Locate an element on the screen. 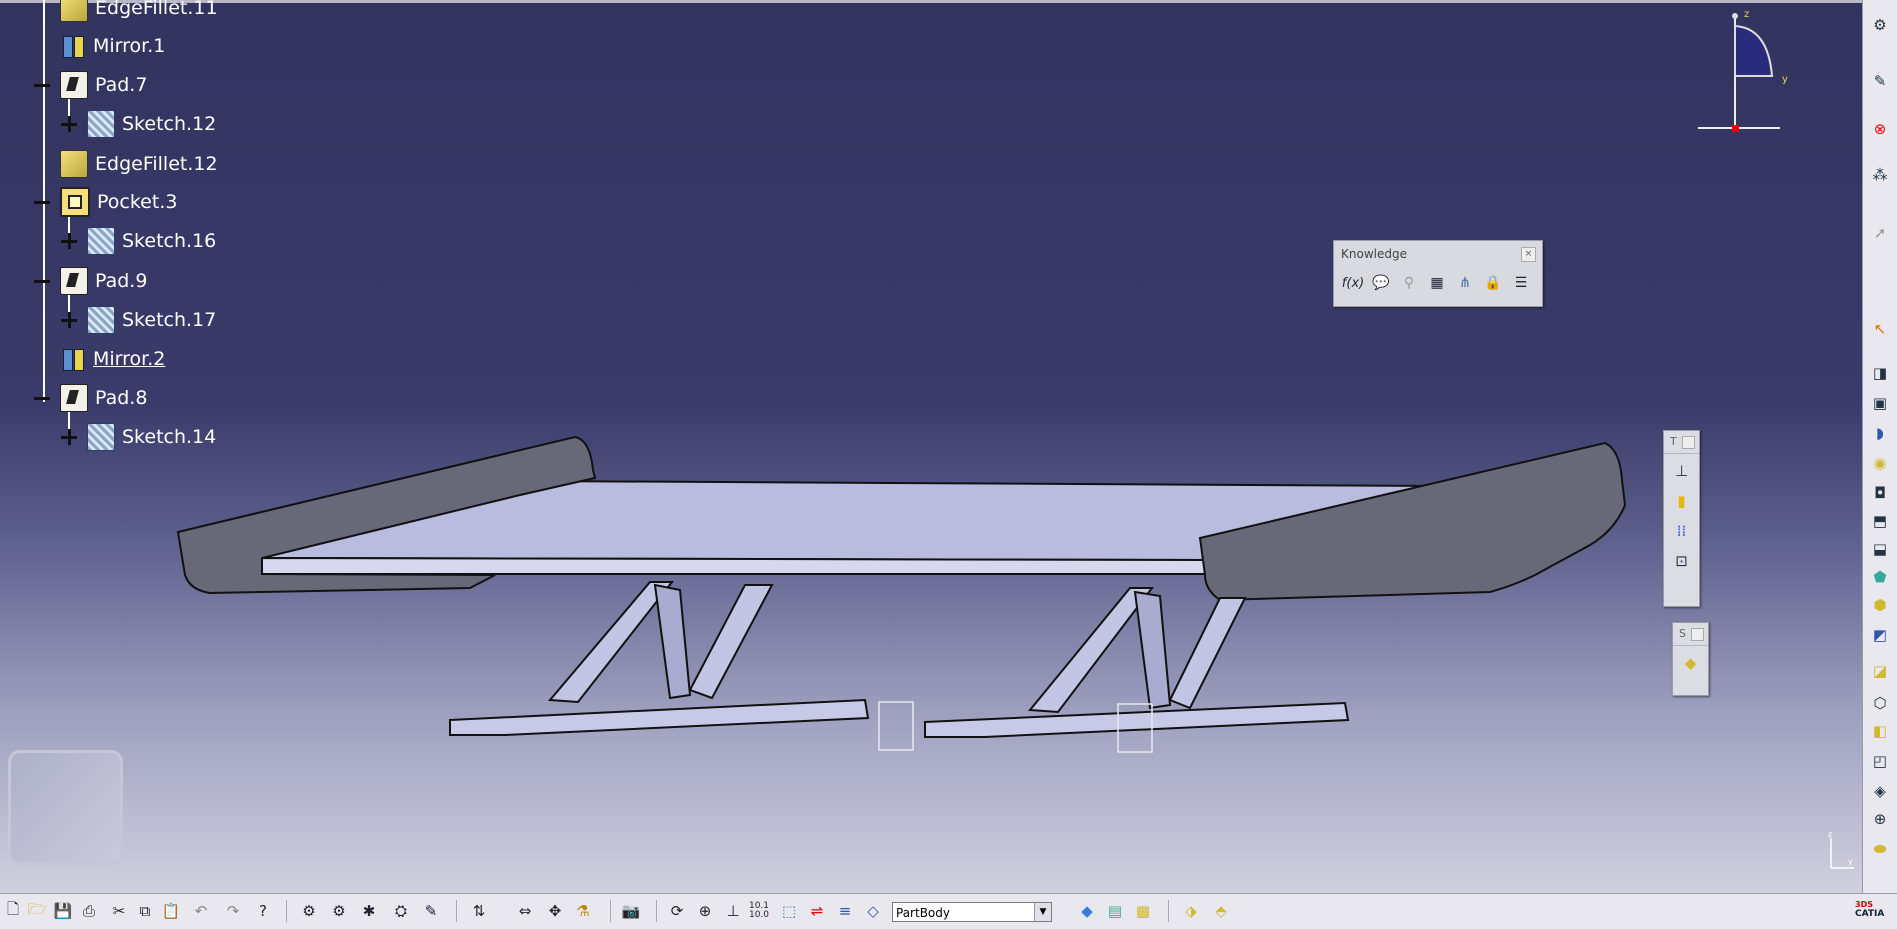  scale-label-bottom: 10.0 is located at coordinates (759, 915).